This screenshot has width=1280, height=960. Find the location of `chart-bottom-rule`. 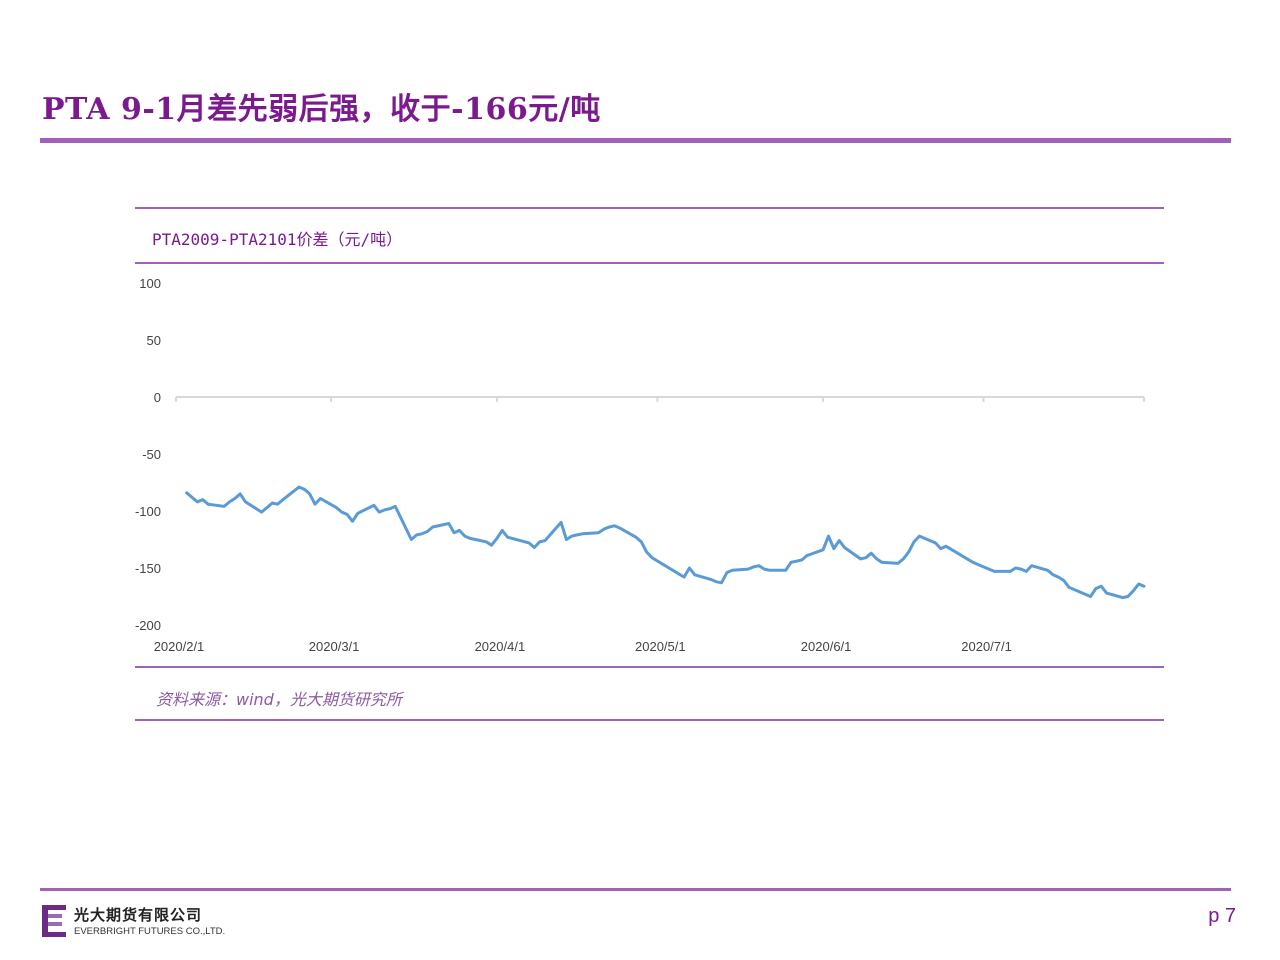

chart-bottom-rule is located at coordinates (649, 667).